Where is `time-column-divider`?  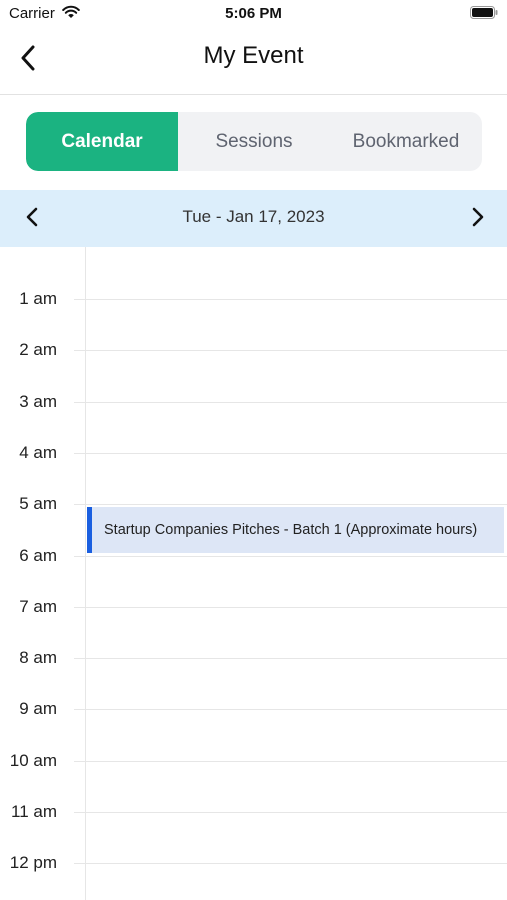 time-column-divider is located at coordinates (85, 573).